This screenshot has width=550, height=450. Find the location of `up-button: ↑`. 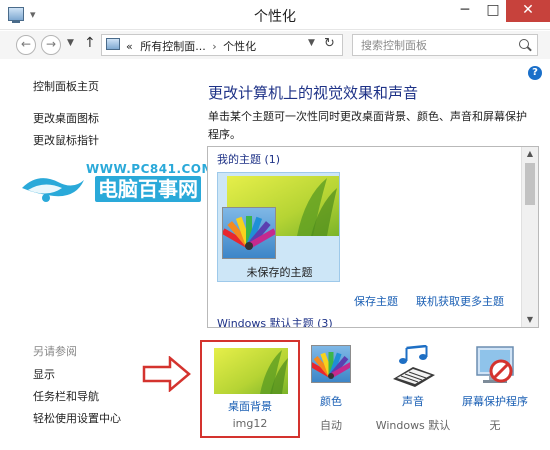

up-button: ↑ is located at coordinates (90, 43).